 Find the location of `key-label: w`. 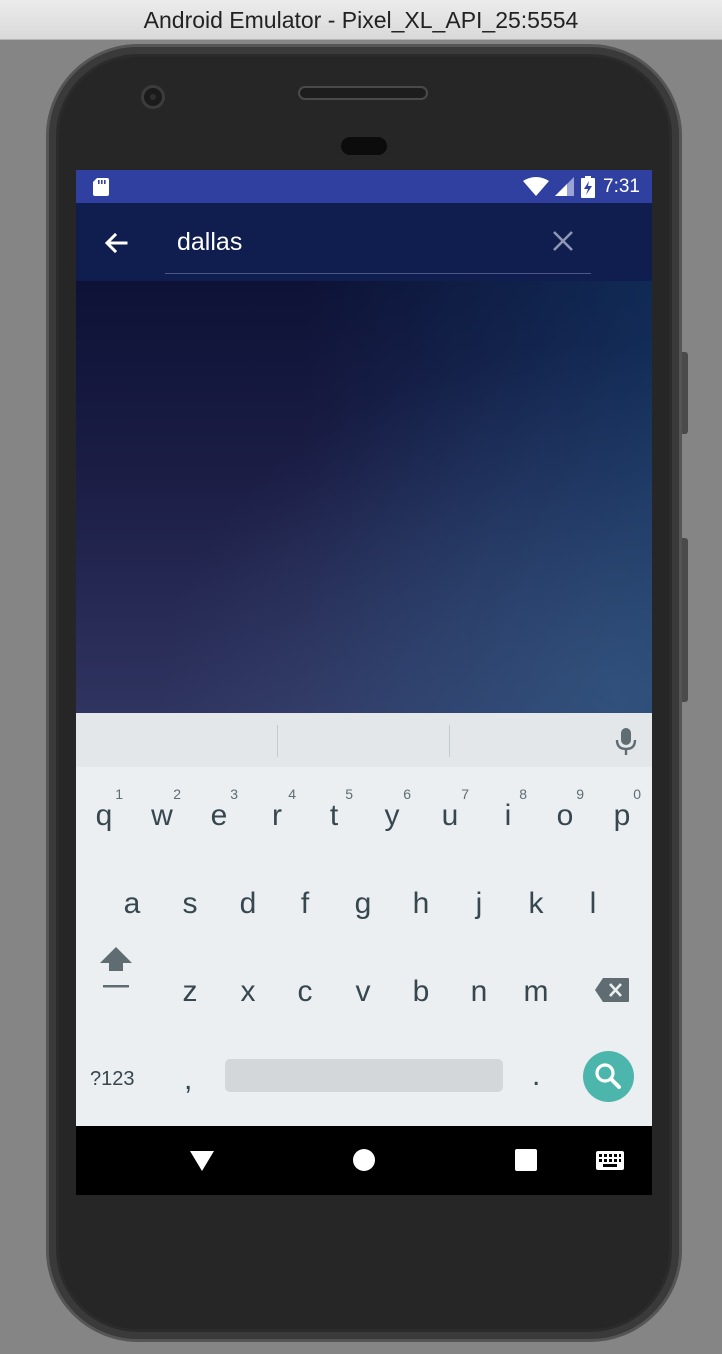

key-label: w is located at coordinates (162, 815).